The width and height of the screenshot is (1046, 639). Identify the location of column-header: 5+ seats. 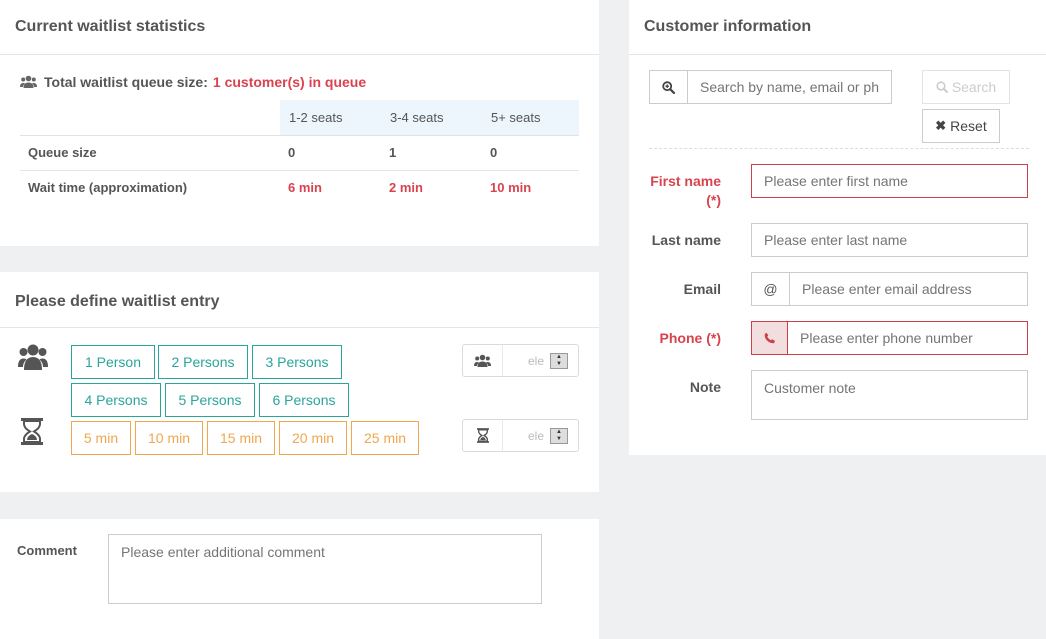
(530, 117).